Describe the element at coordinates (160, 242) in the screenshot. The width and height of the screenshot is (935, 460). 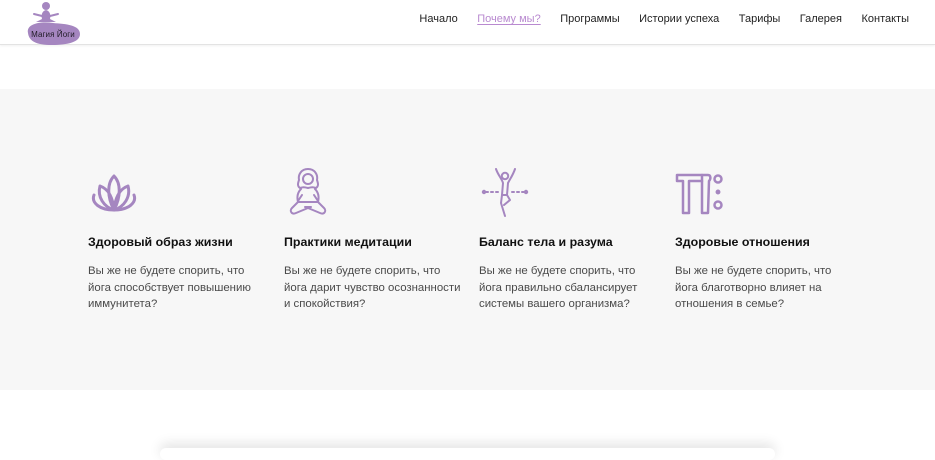
I see `feature-title: Здоровый образ жизни` at that location.